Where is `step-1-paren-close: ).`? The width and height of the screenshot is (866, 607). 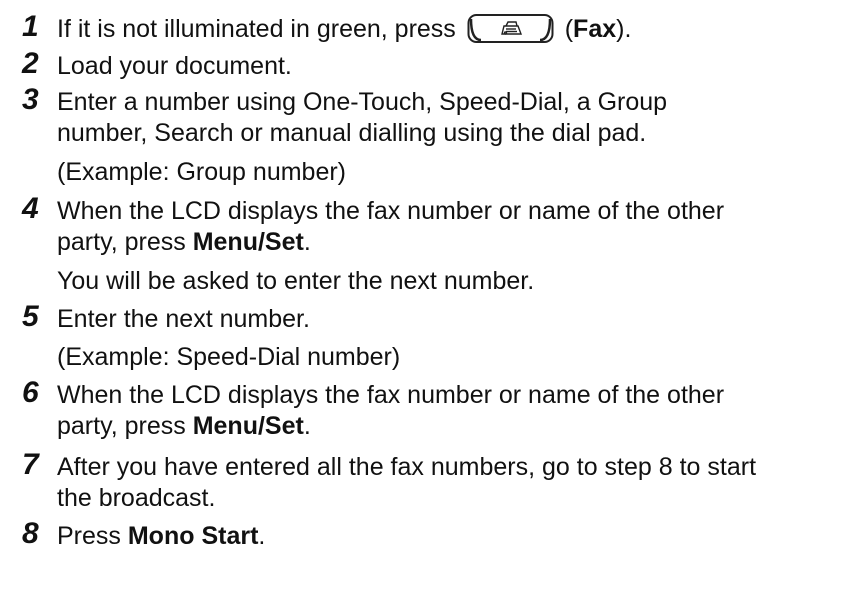
step-1-paren-close: ). is located at coordinates (624, 29).